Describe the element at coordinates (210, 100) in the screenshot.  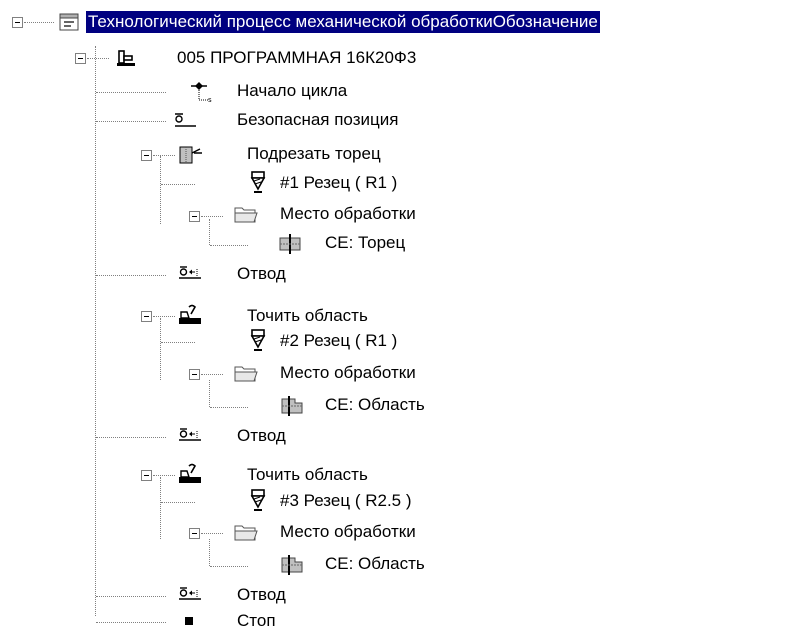
I see `svg-text: s` at that location.